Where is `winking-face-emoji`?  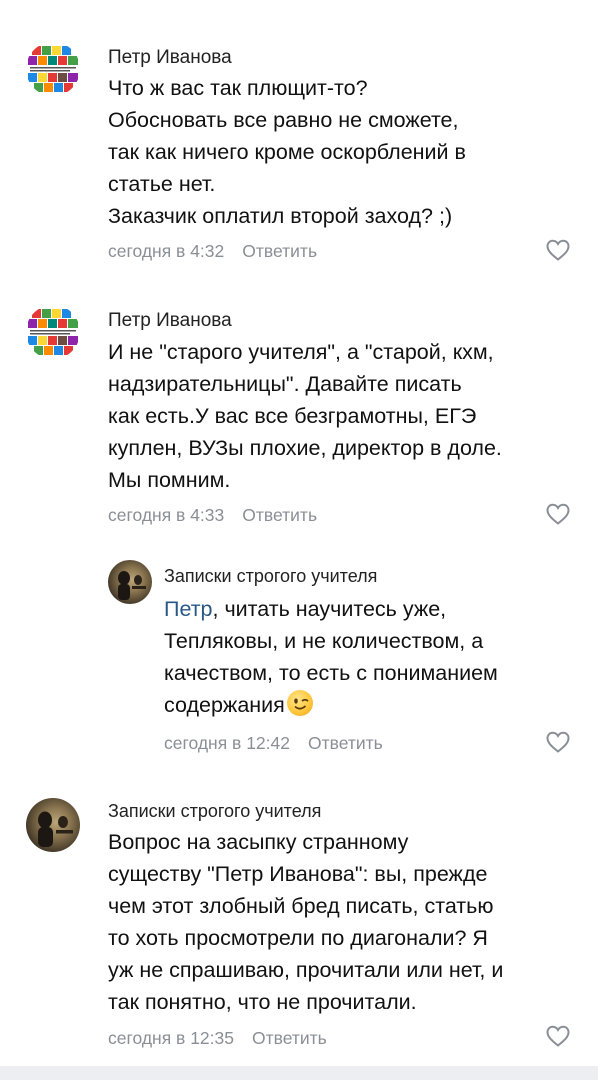
winking-face-emoji is located at coordinates (299, 703).